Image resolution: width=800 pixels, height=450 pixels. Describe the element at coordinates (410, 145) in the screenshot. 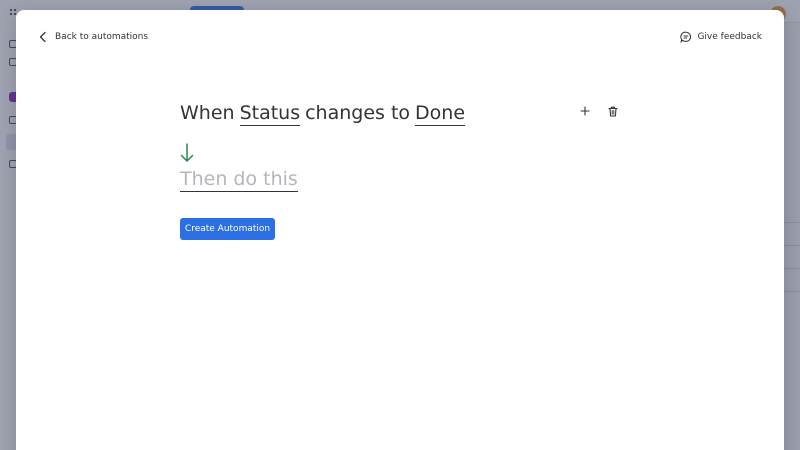

I see `automation-recipe: When Status changes to Done Then do this` at that location.